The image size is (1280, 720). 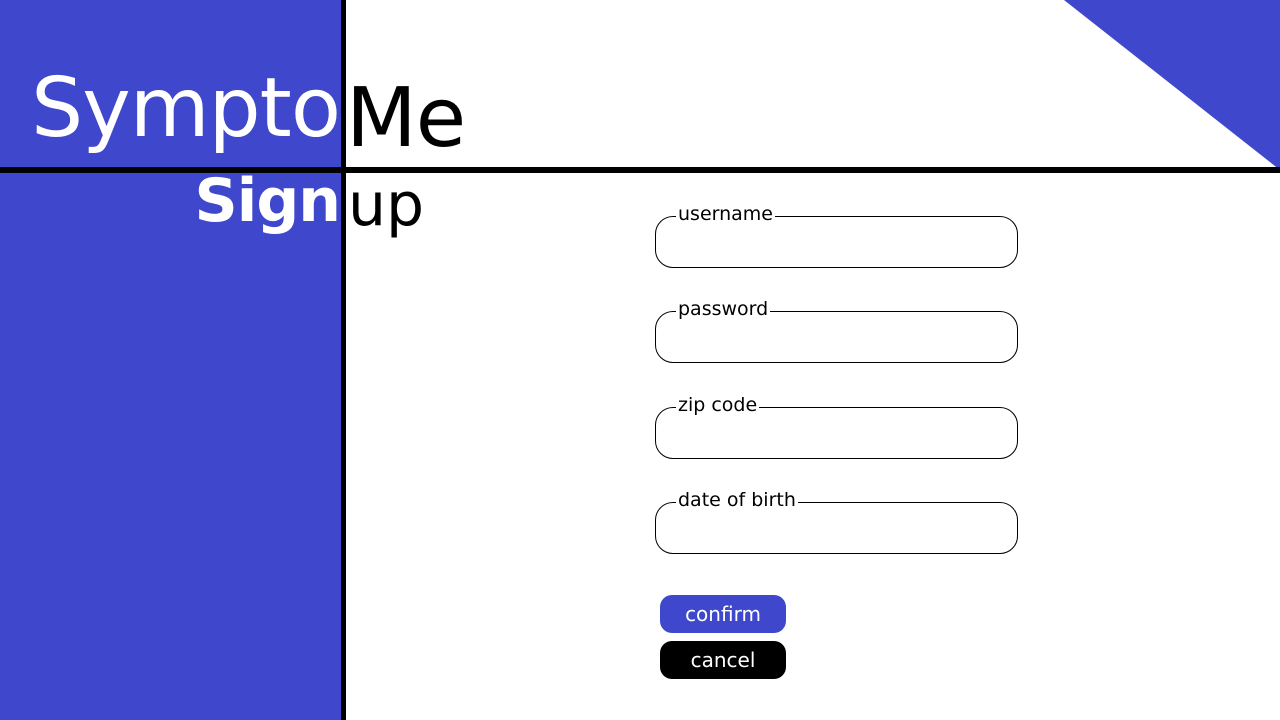 What do you see at coordinates (836, 340) in the screenshot?
I see `password-input` at bounding box center [836, 340].